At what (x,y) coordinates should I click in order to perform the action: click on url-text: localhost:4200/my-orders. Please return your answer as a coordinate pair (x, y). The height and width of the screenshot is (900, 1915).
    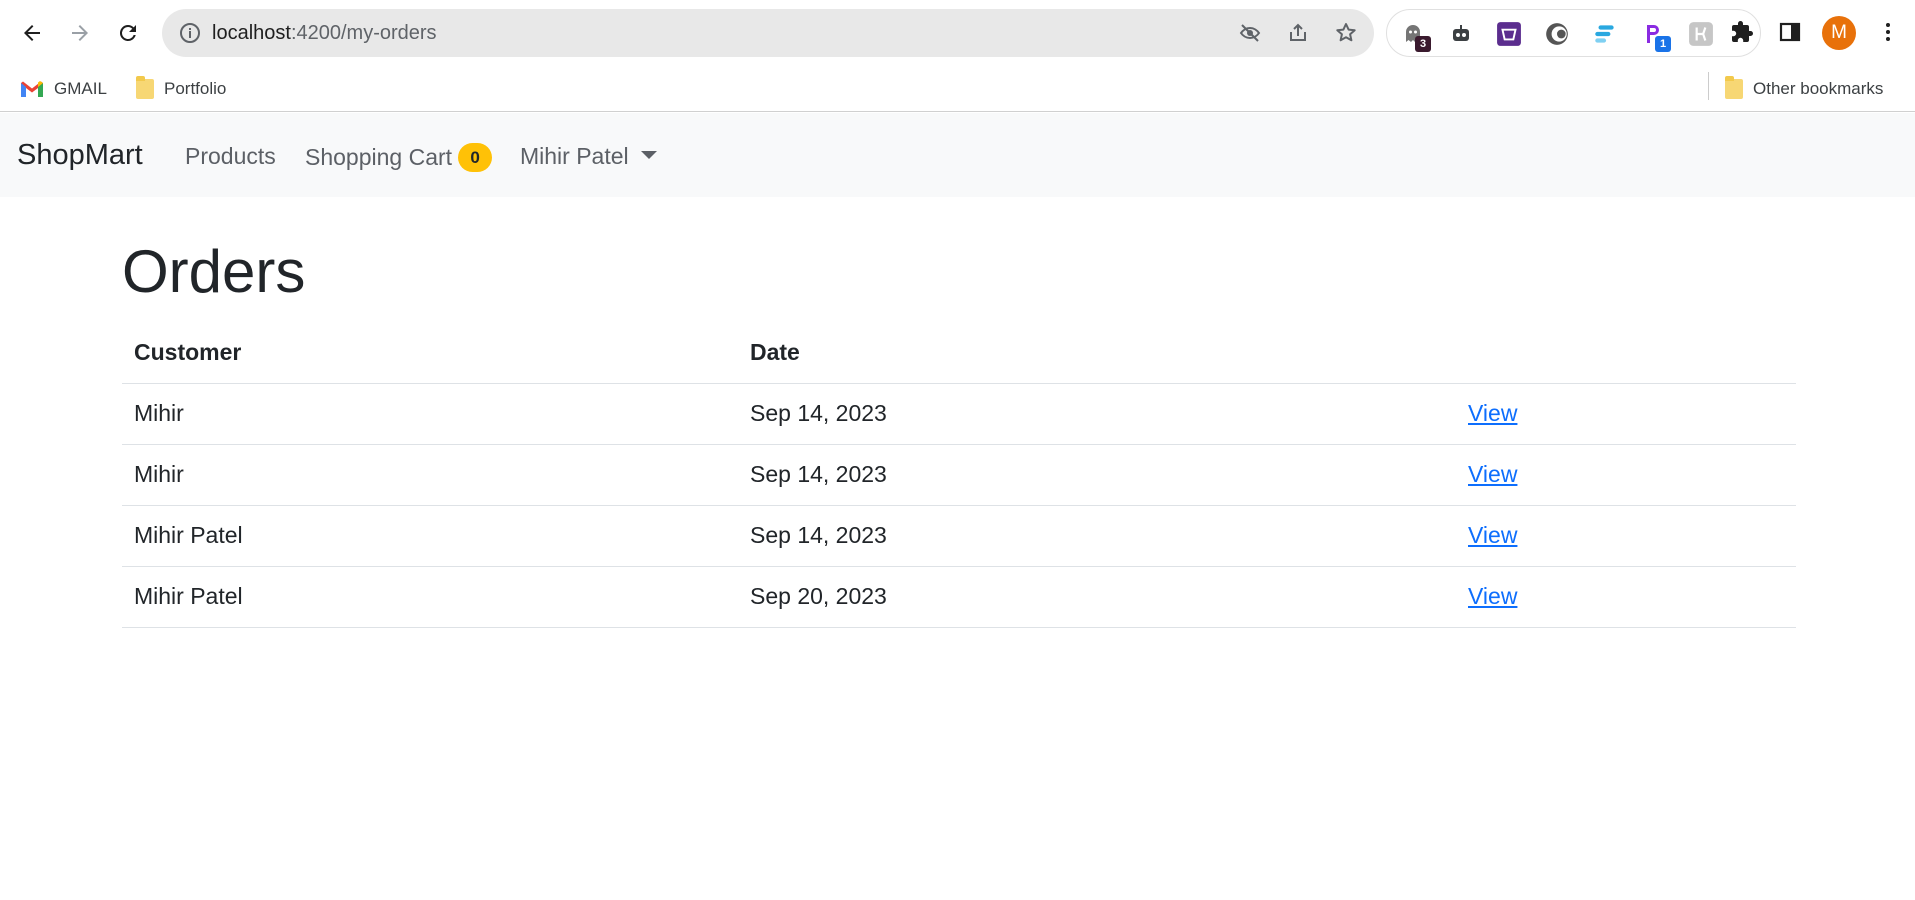
    Looking at the image, I should click on (324, 33).